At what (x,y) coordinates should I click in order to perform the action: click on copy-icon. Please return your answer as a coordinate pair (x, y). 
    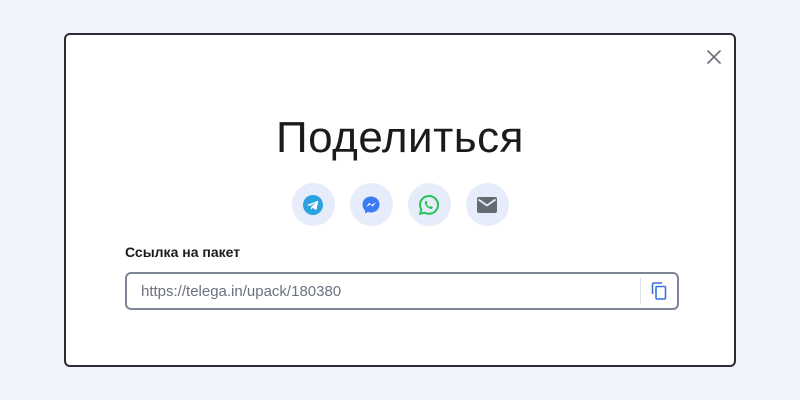
    Looking at the image, I should click on (659, 291).